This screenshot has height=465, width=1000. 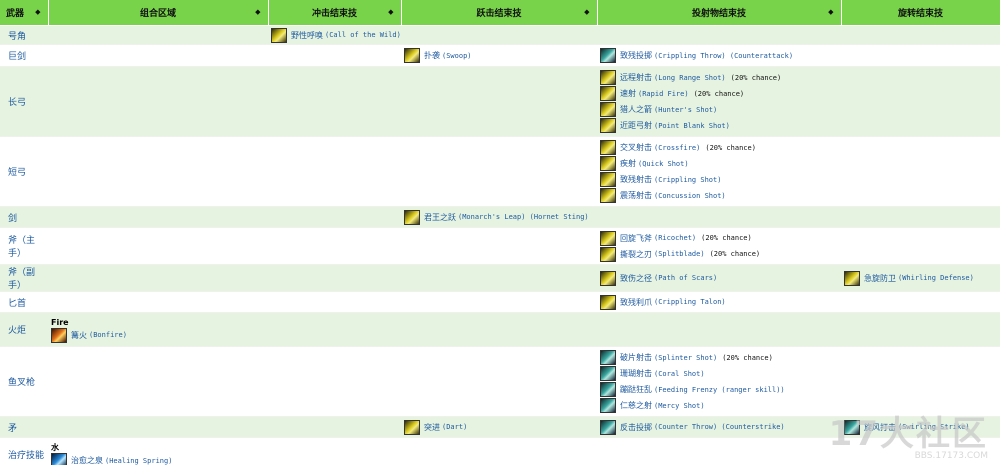 I want to click on skill-link: 篝火, so click(x=79, y=335).